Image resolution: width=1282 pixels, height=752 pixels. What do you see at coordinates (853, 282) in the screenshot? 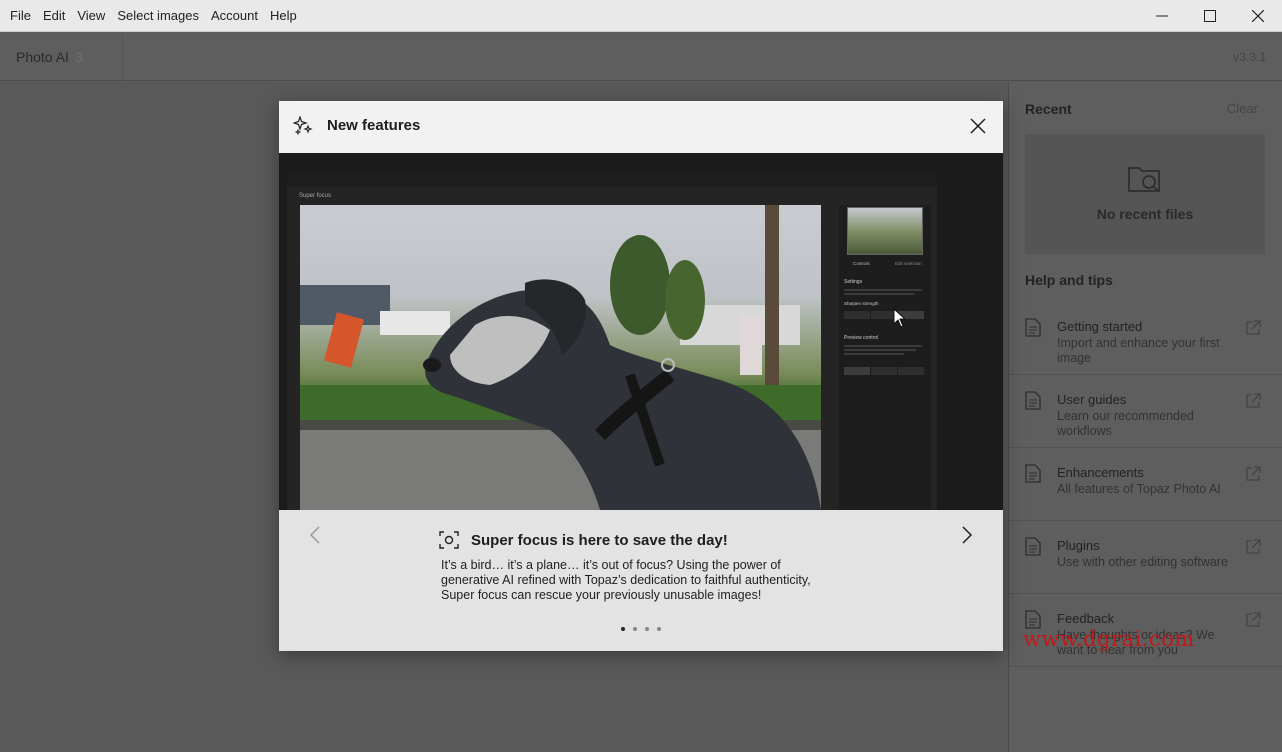
I see `preview-settings-label: Settings` at bounding box center [853, 282].